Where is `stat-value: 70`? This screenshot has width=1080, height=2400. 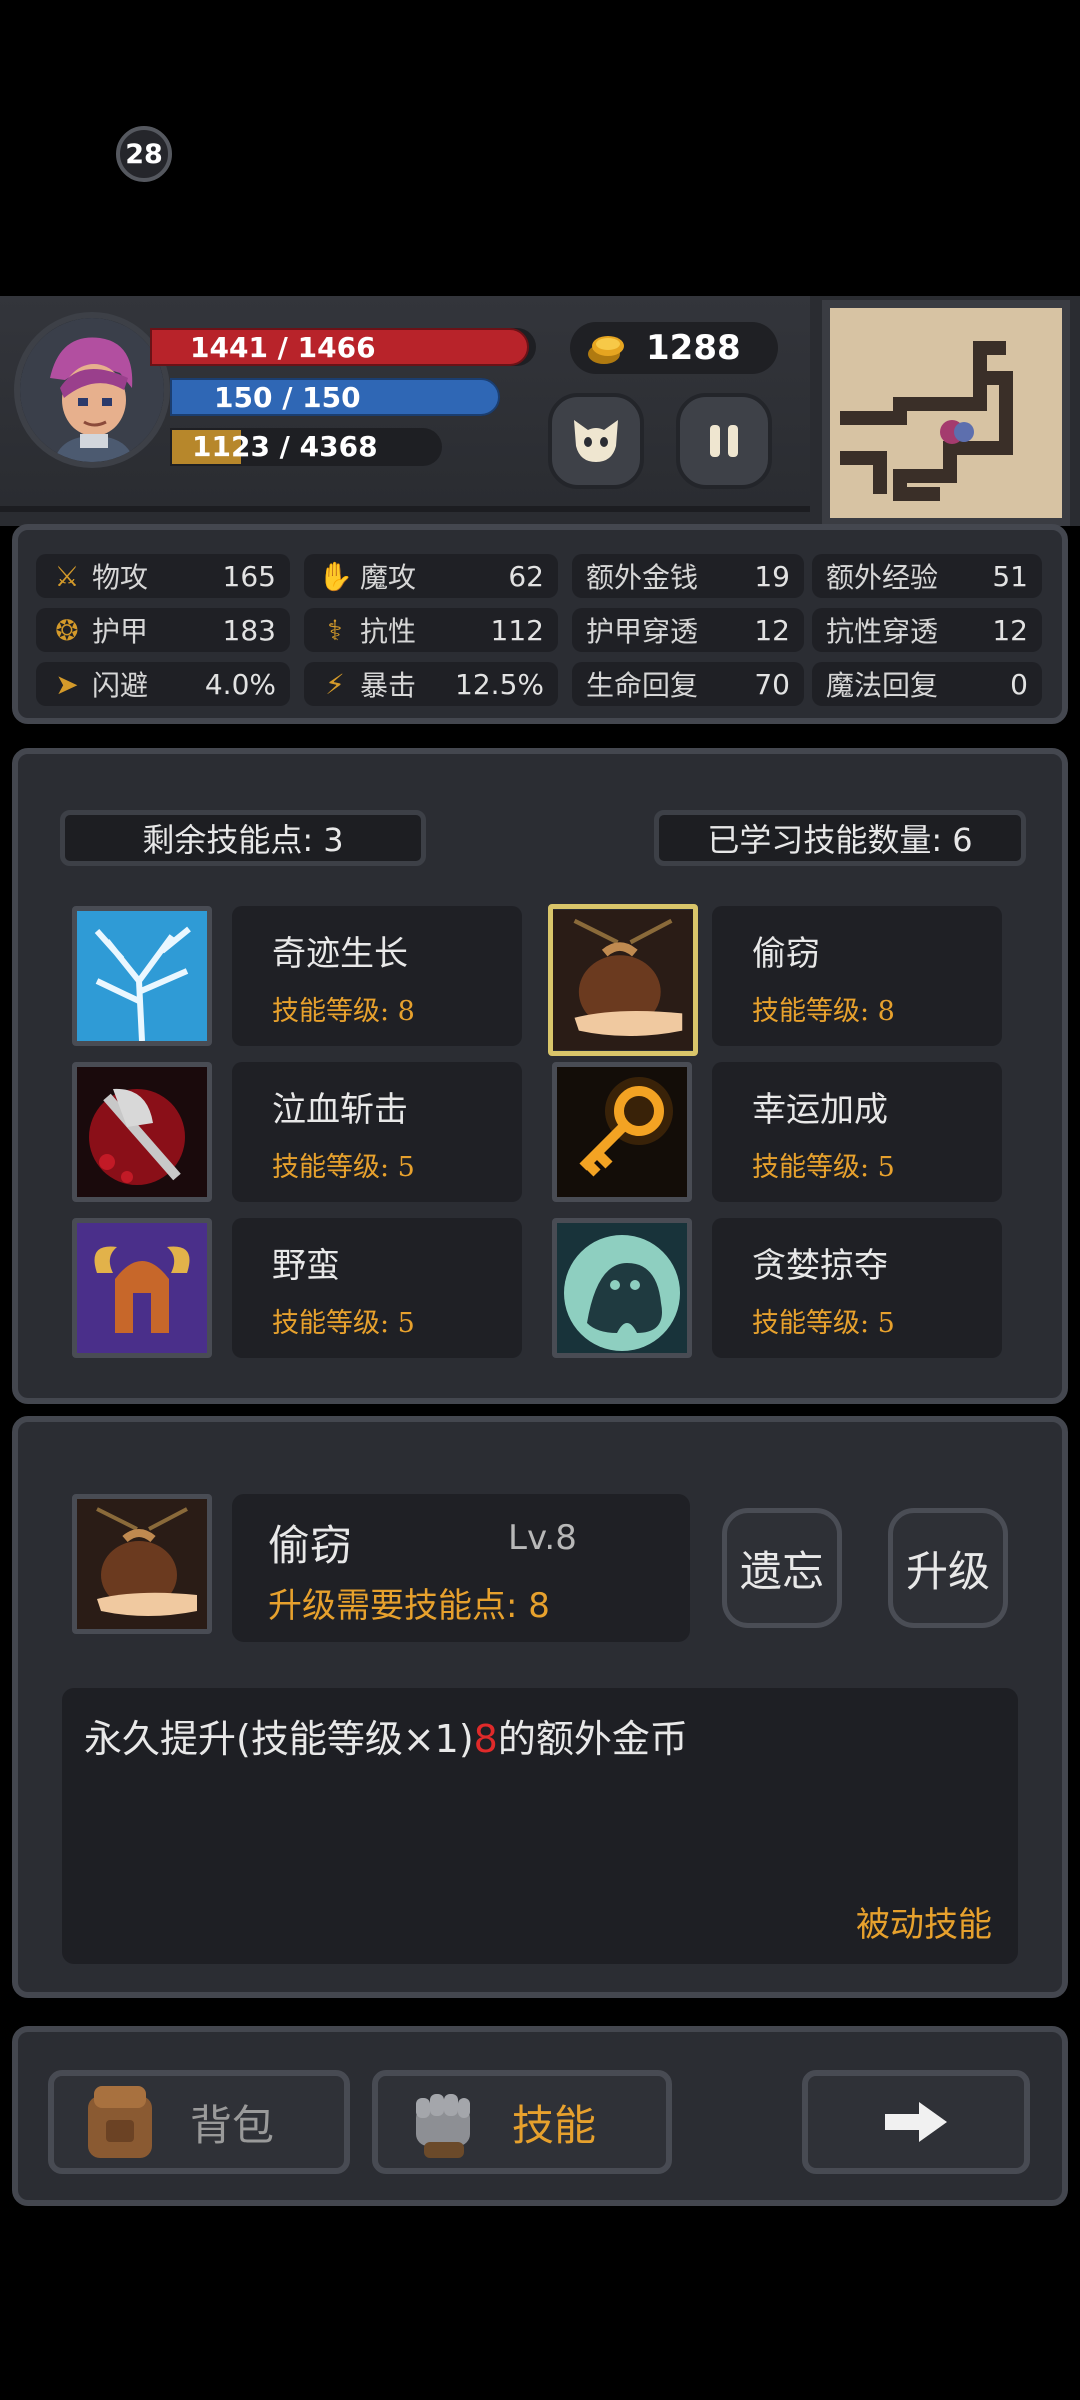 stat-value: 70 is located at coordinates (772, 684).